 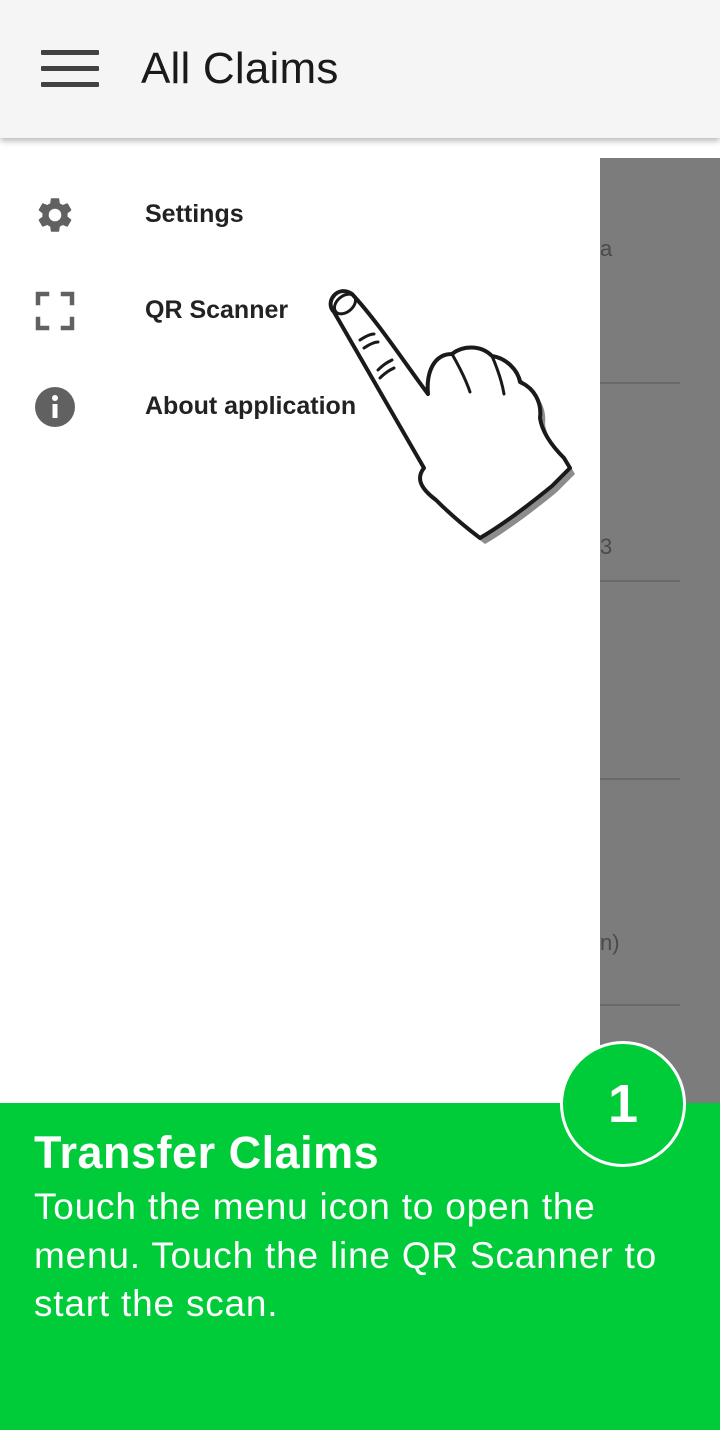 I want to click on menu-item-settings: Settings, so click(x=300, y=215).